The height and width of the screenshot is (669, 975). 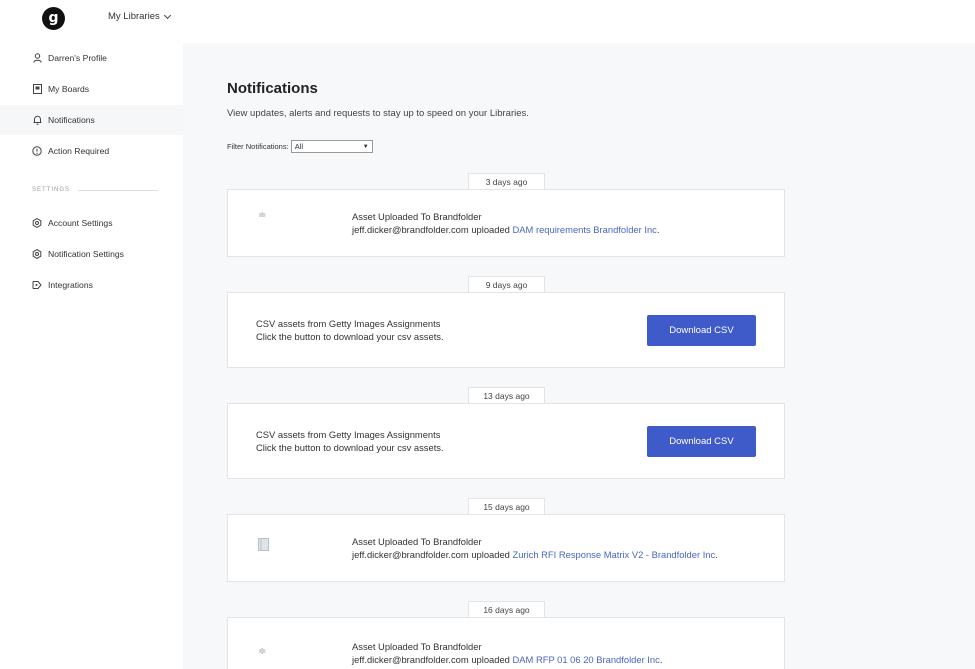 I want to click on page-title: Notifications, so click(x=272, y=88).